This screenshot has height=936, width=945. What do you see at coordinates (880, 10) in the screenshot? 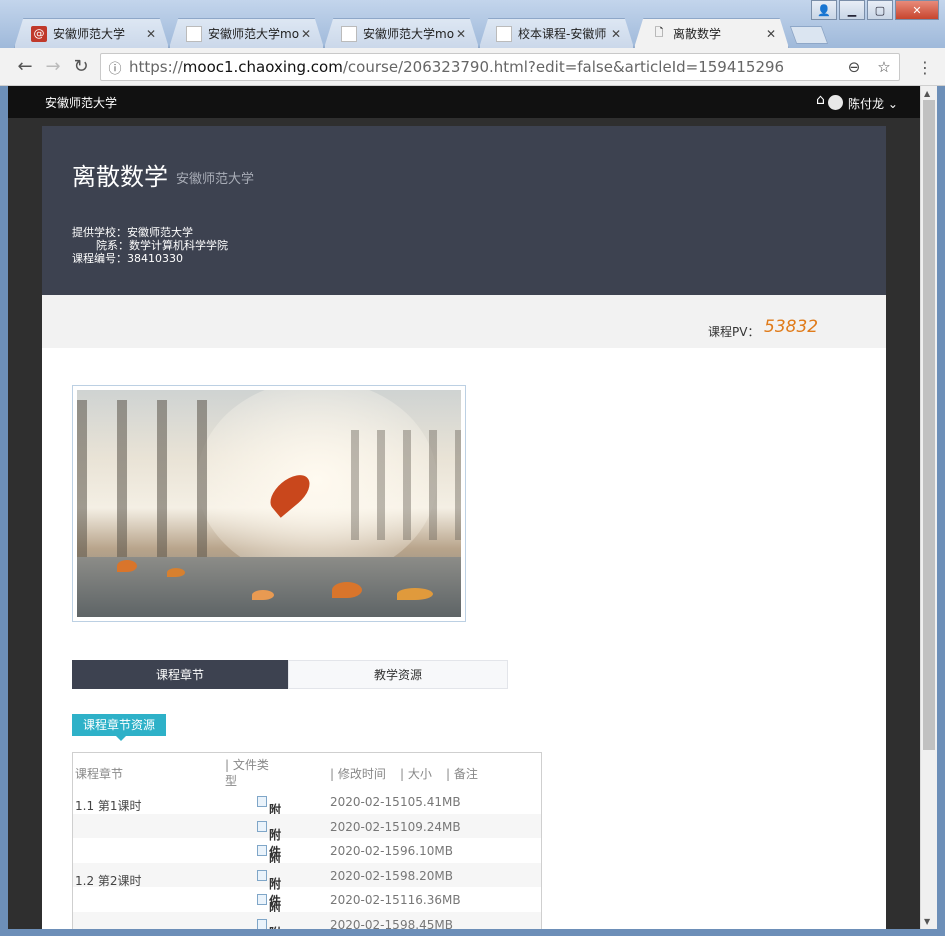
I see `maximize-button: ▢` at bounding box center [880, 10].